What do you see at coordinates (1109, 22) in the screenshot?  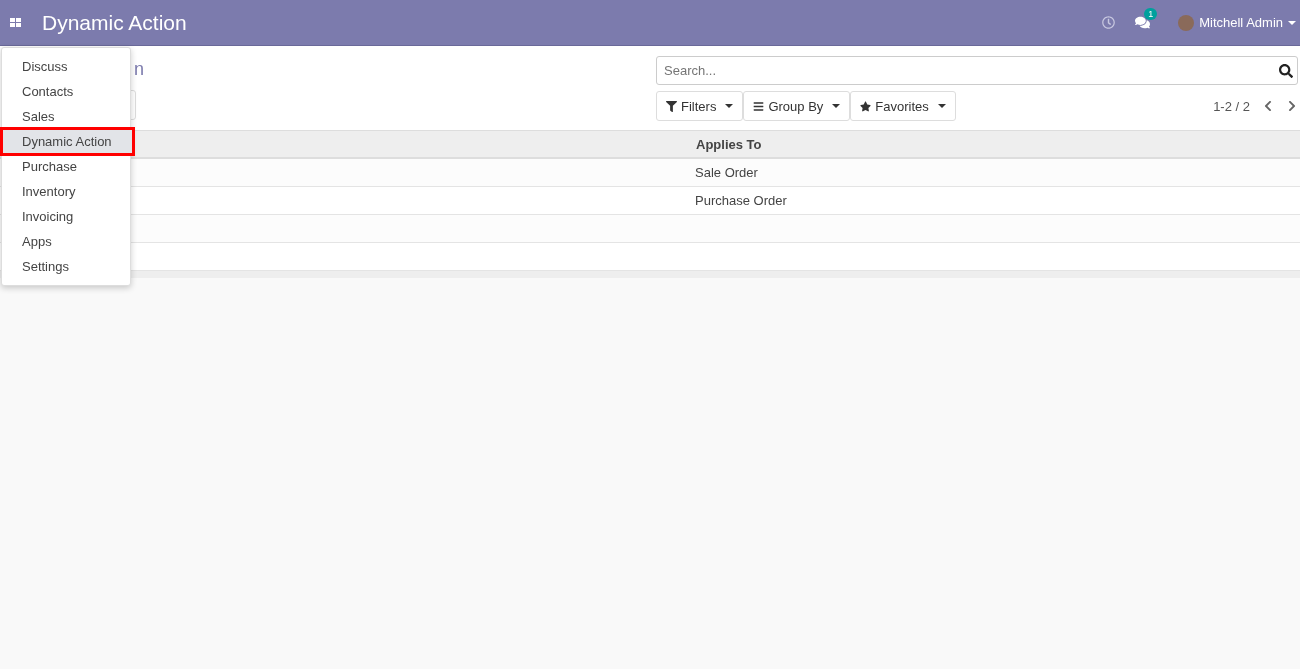 I see `clock-icon` at bounding box center [1109, 22].